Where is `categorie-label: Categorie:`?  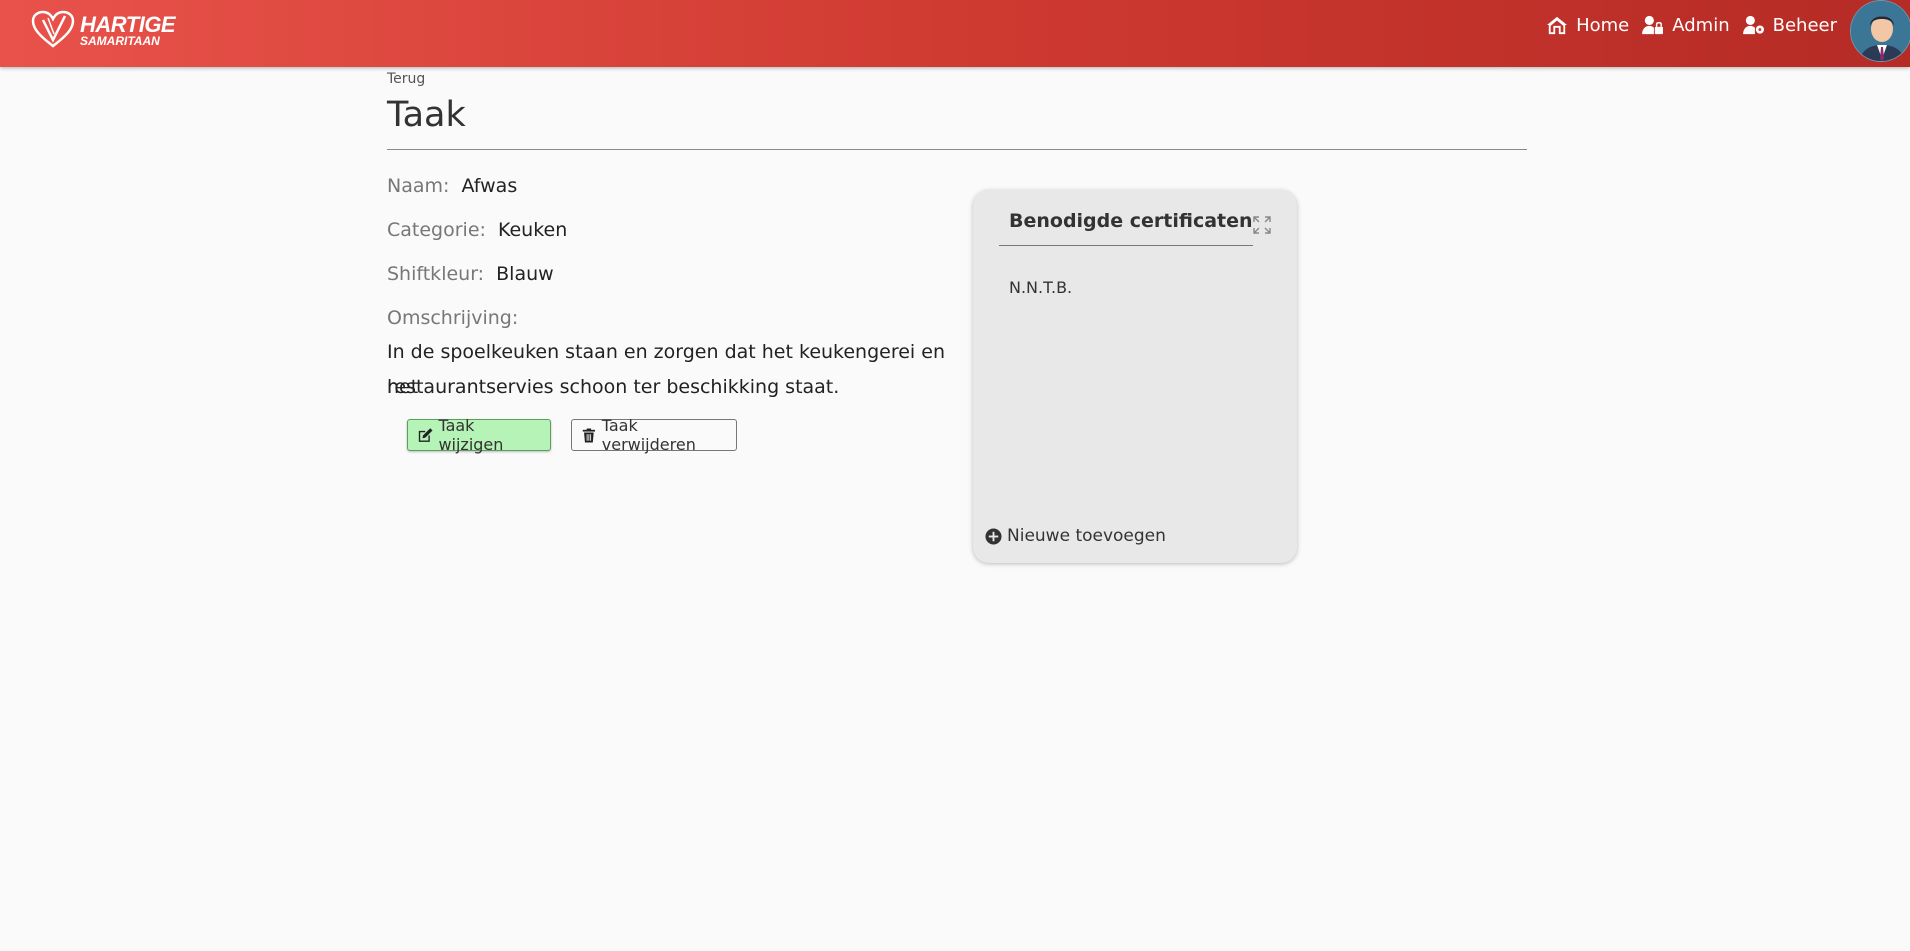
categorie-label: Categorie: is located at coordinates (436, 230).